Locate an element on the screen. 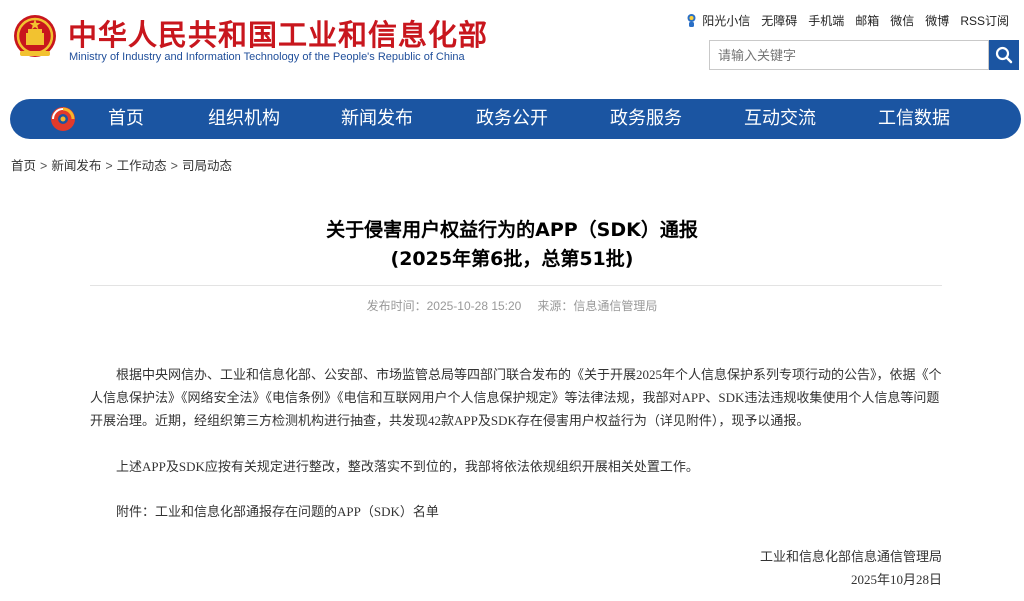 This screenshot has height=601, width=1024. breadcrumb: 首页 > 新闻发布 > 工作动态 > 司局动态 is located at coordinates (121, 164).